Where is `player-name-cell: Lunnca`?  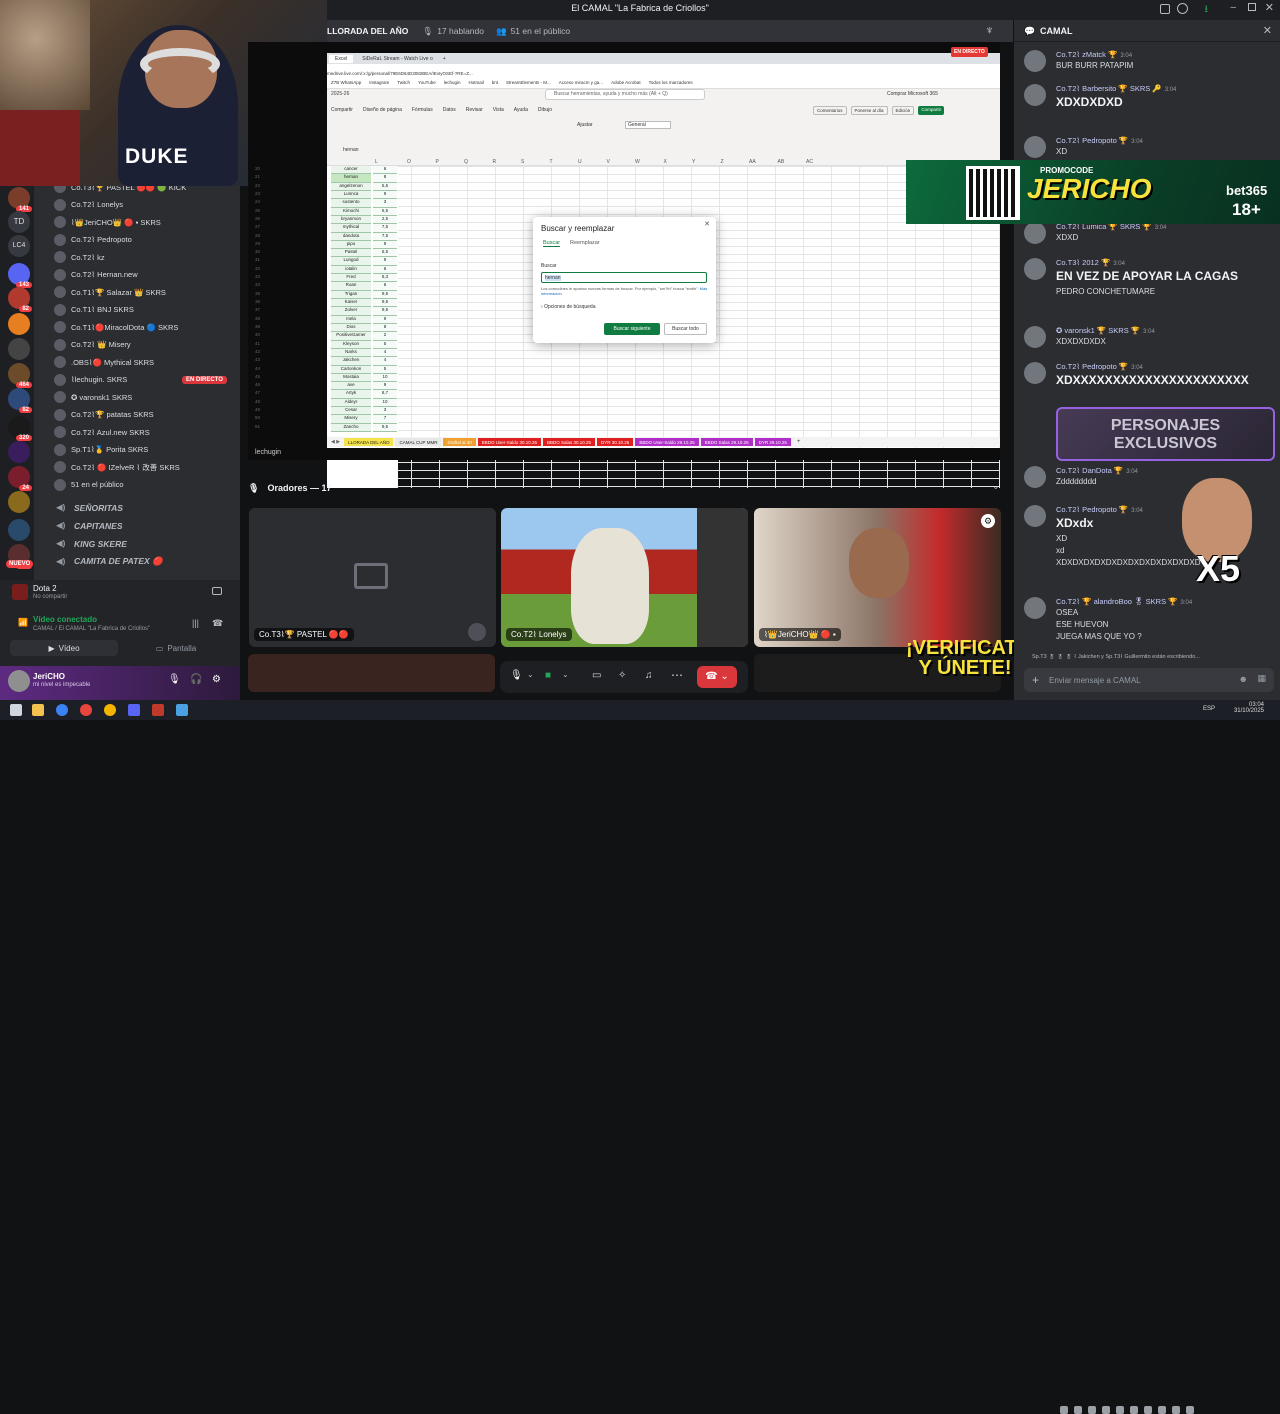 player-name-cell: Lunnca is located at coordinates (351, 195).